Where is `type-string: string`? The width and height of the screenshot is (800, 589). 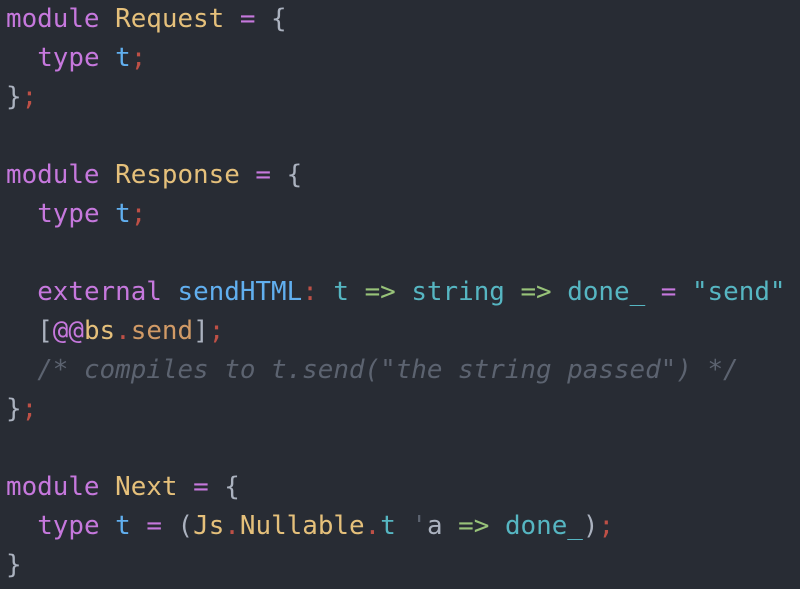 type-string: string is located at coordinates (458, 292).